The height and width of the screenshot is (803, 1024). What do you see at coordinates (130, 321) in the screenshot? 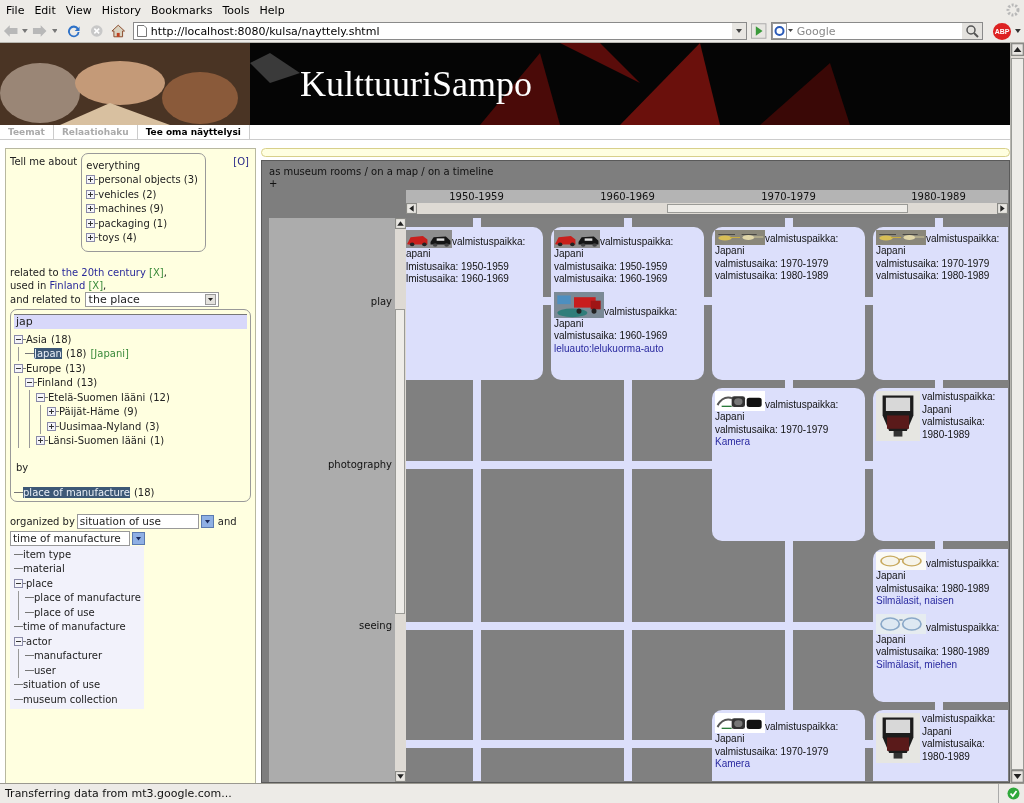
I see `place-search-field: jap` at bounding box center [130, 321].